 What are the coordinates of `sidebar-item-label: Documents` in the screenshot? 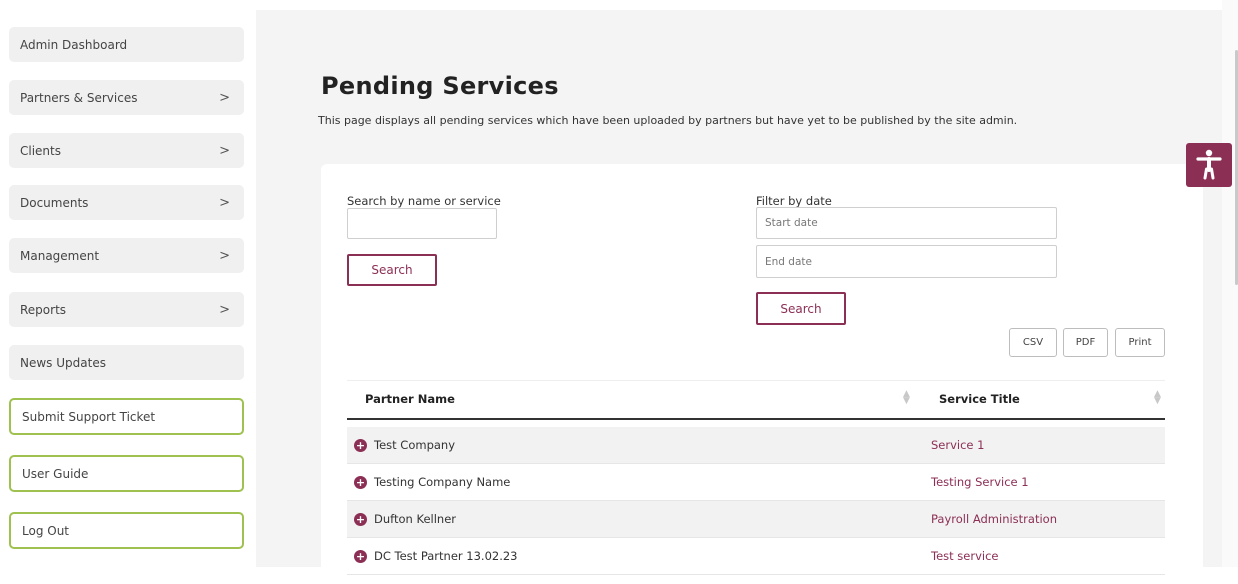 It's located at (54, 202).